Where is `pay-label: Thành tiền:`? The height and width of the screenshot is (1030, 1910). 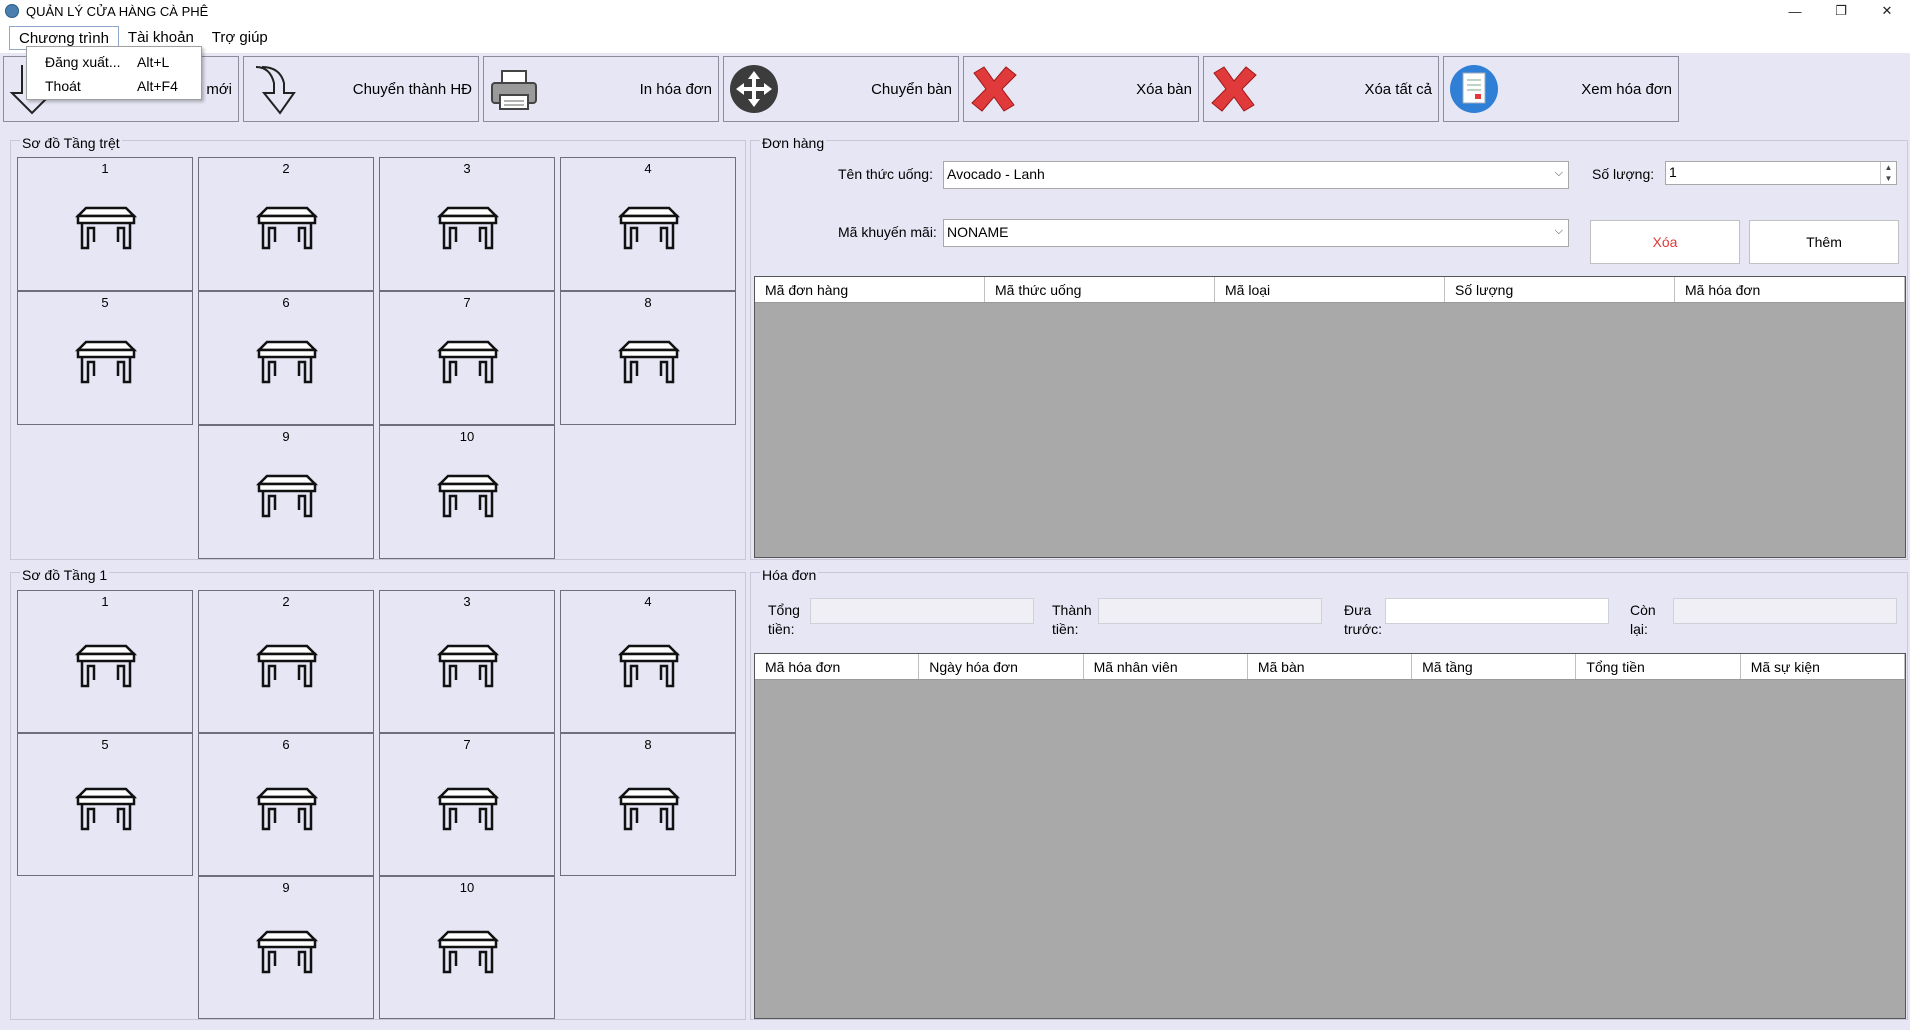 pay-label: Thành tiền: is located at coordinates (1072, 620).